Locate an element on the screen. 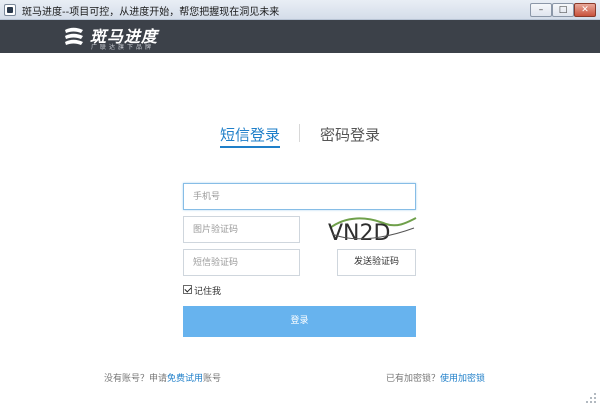 Image resolution: width=600 pixels, height=407 pixels. free-trial-link: 免费试用 is located at coordinates (185, 379).